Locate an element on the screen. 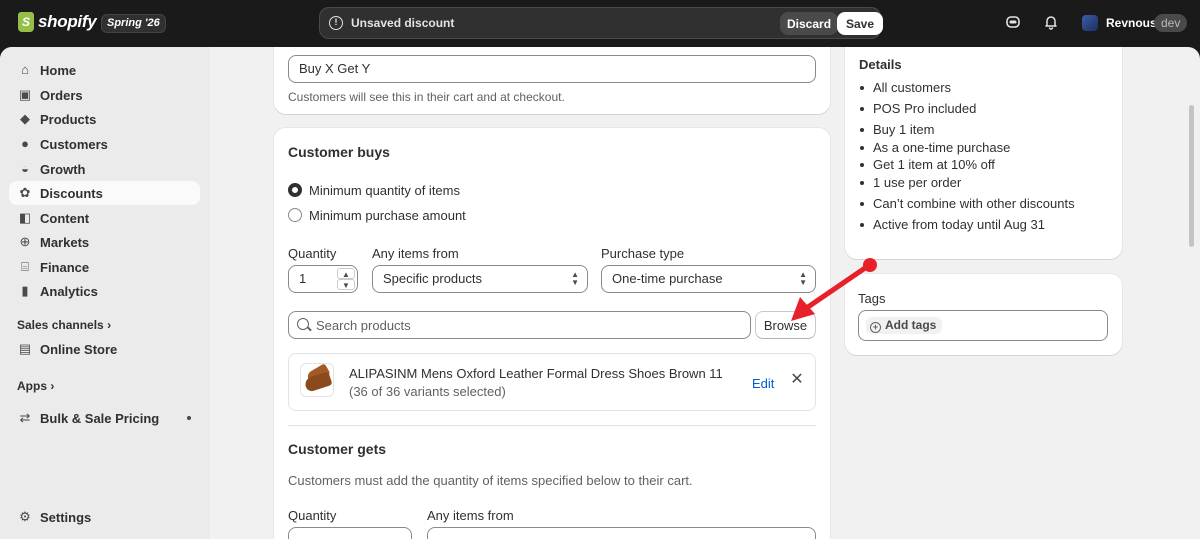 This screenshot has width=1200, height=539. sidebar-item-products: ◆ Products is located at coordinates (104, 119).